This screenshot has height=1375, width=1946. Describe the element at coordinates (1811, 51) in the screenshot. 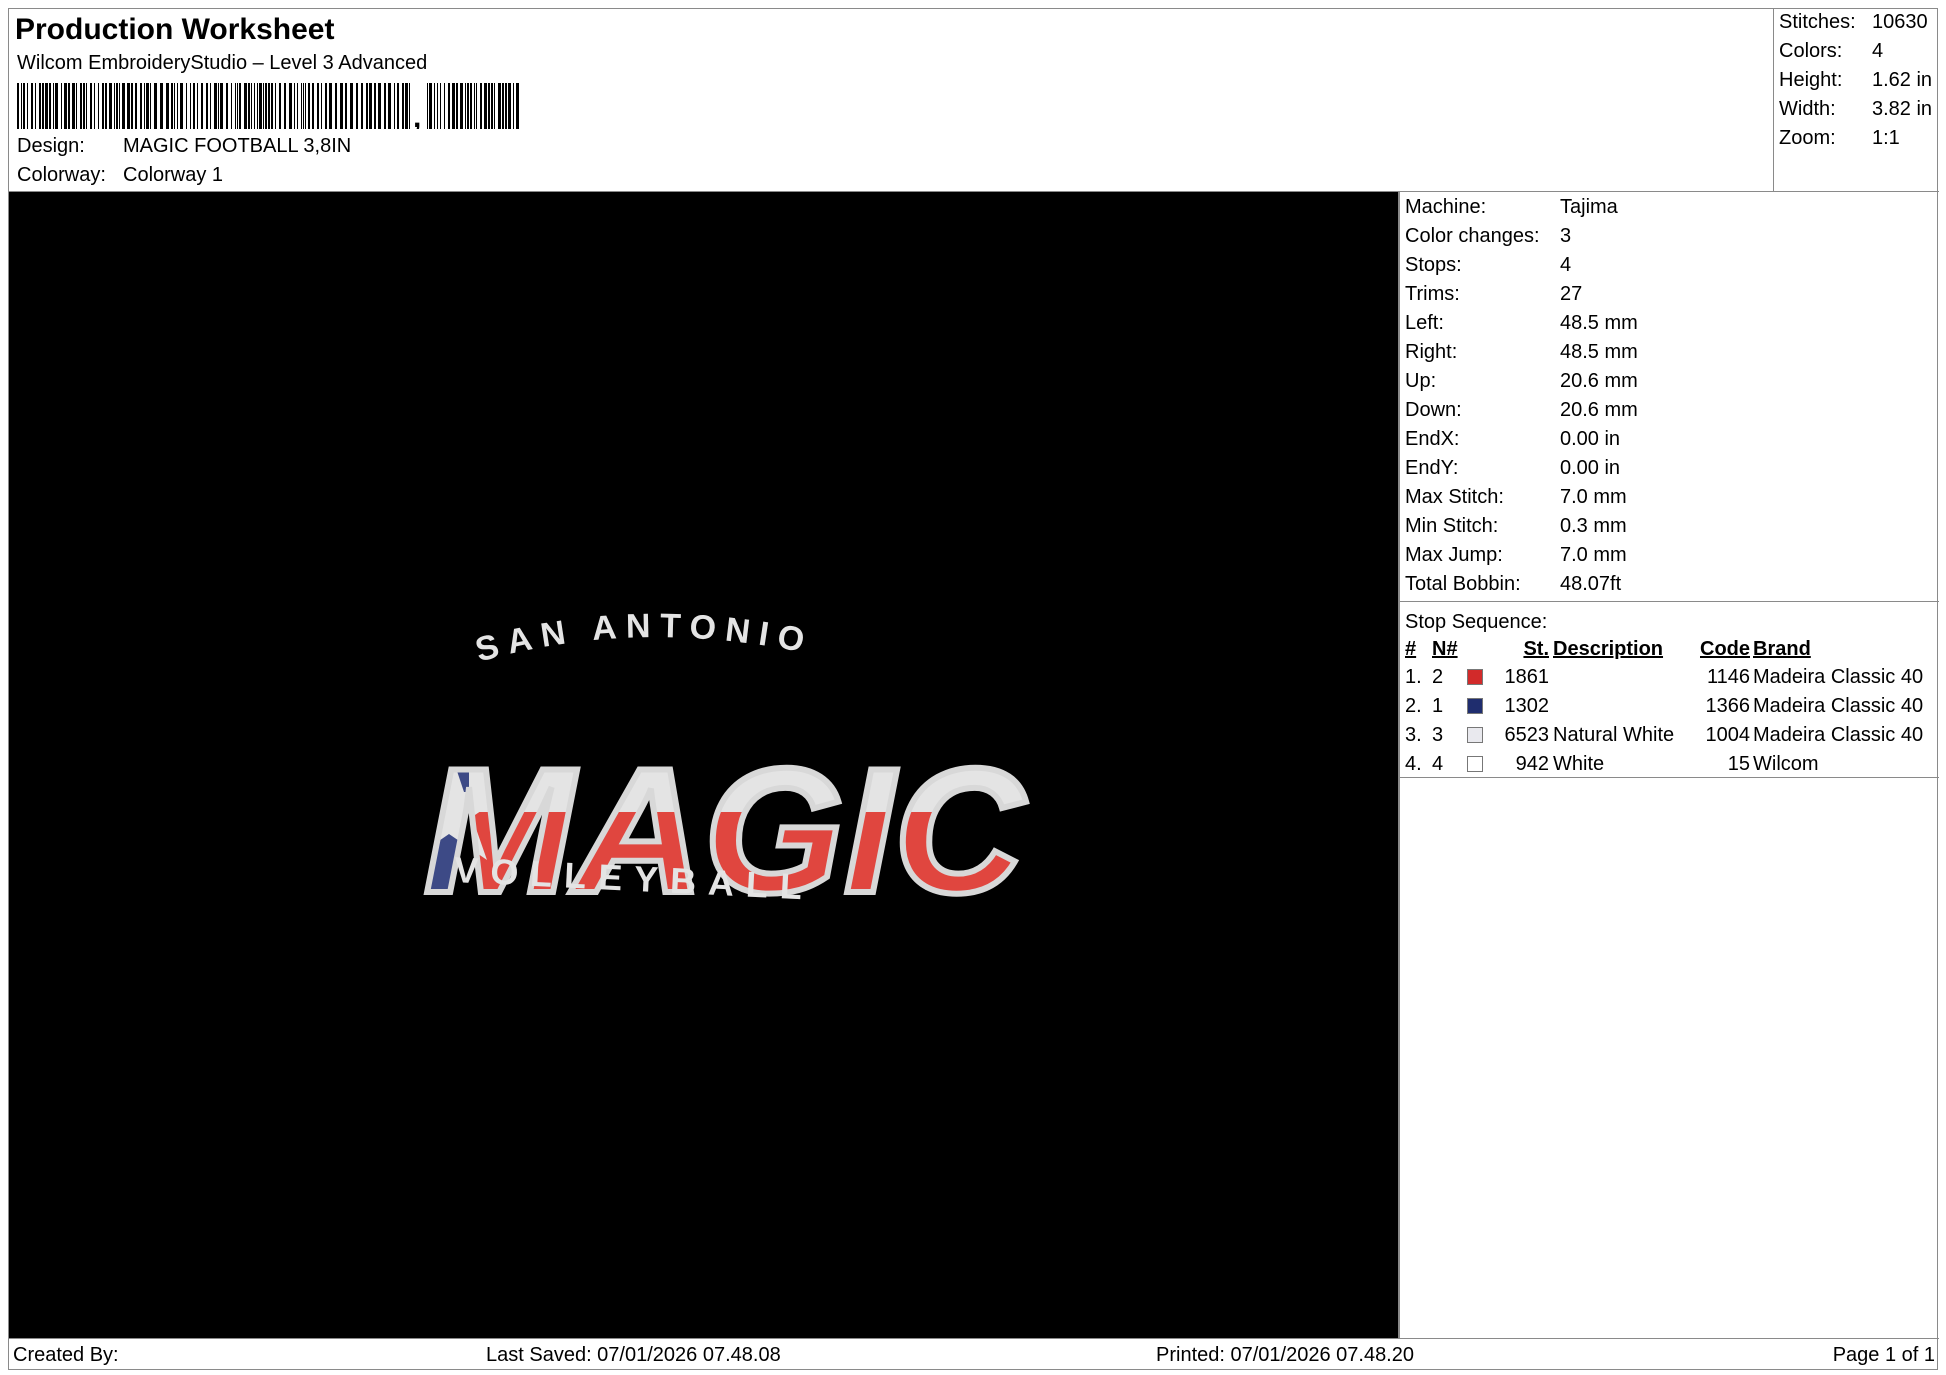

I see `summary-label: Colors:` at that location.